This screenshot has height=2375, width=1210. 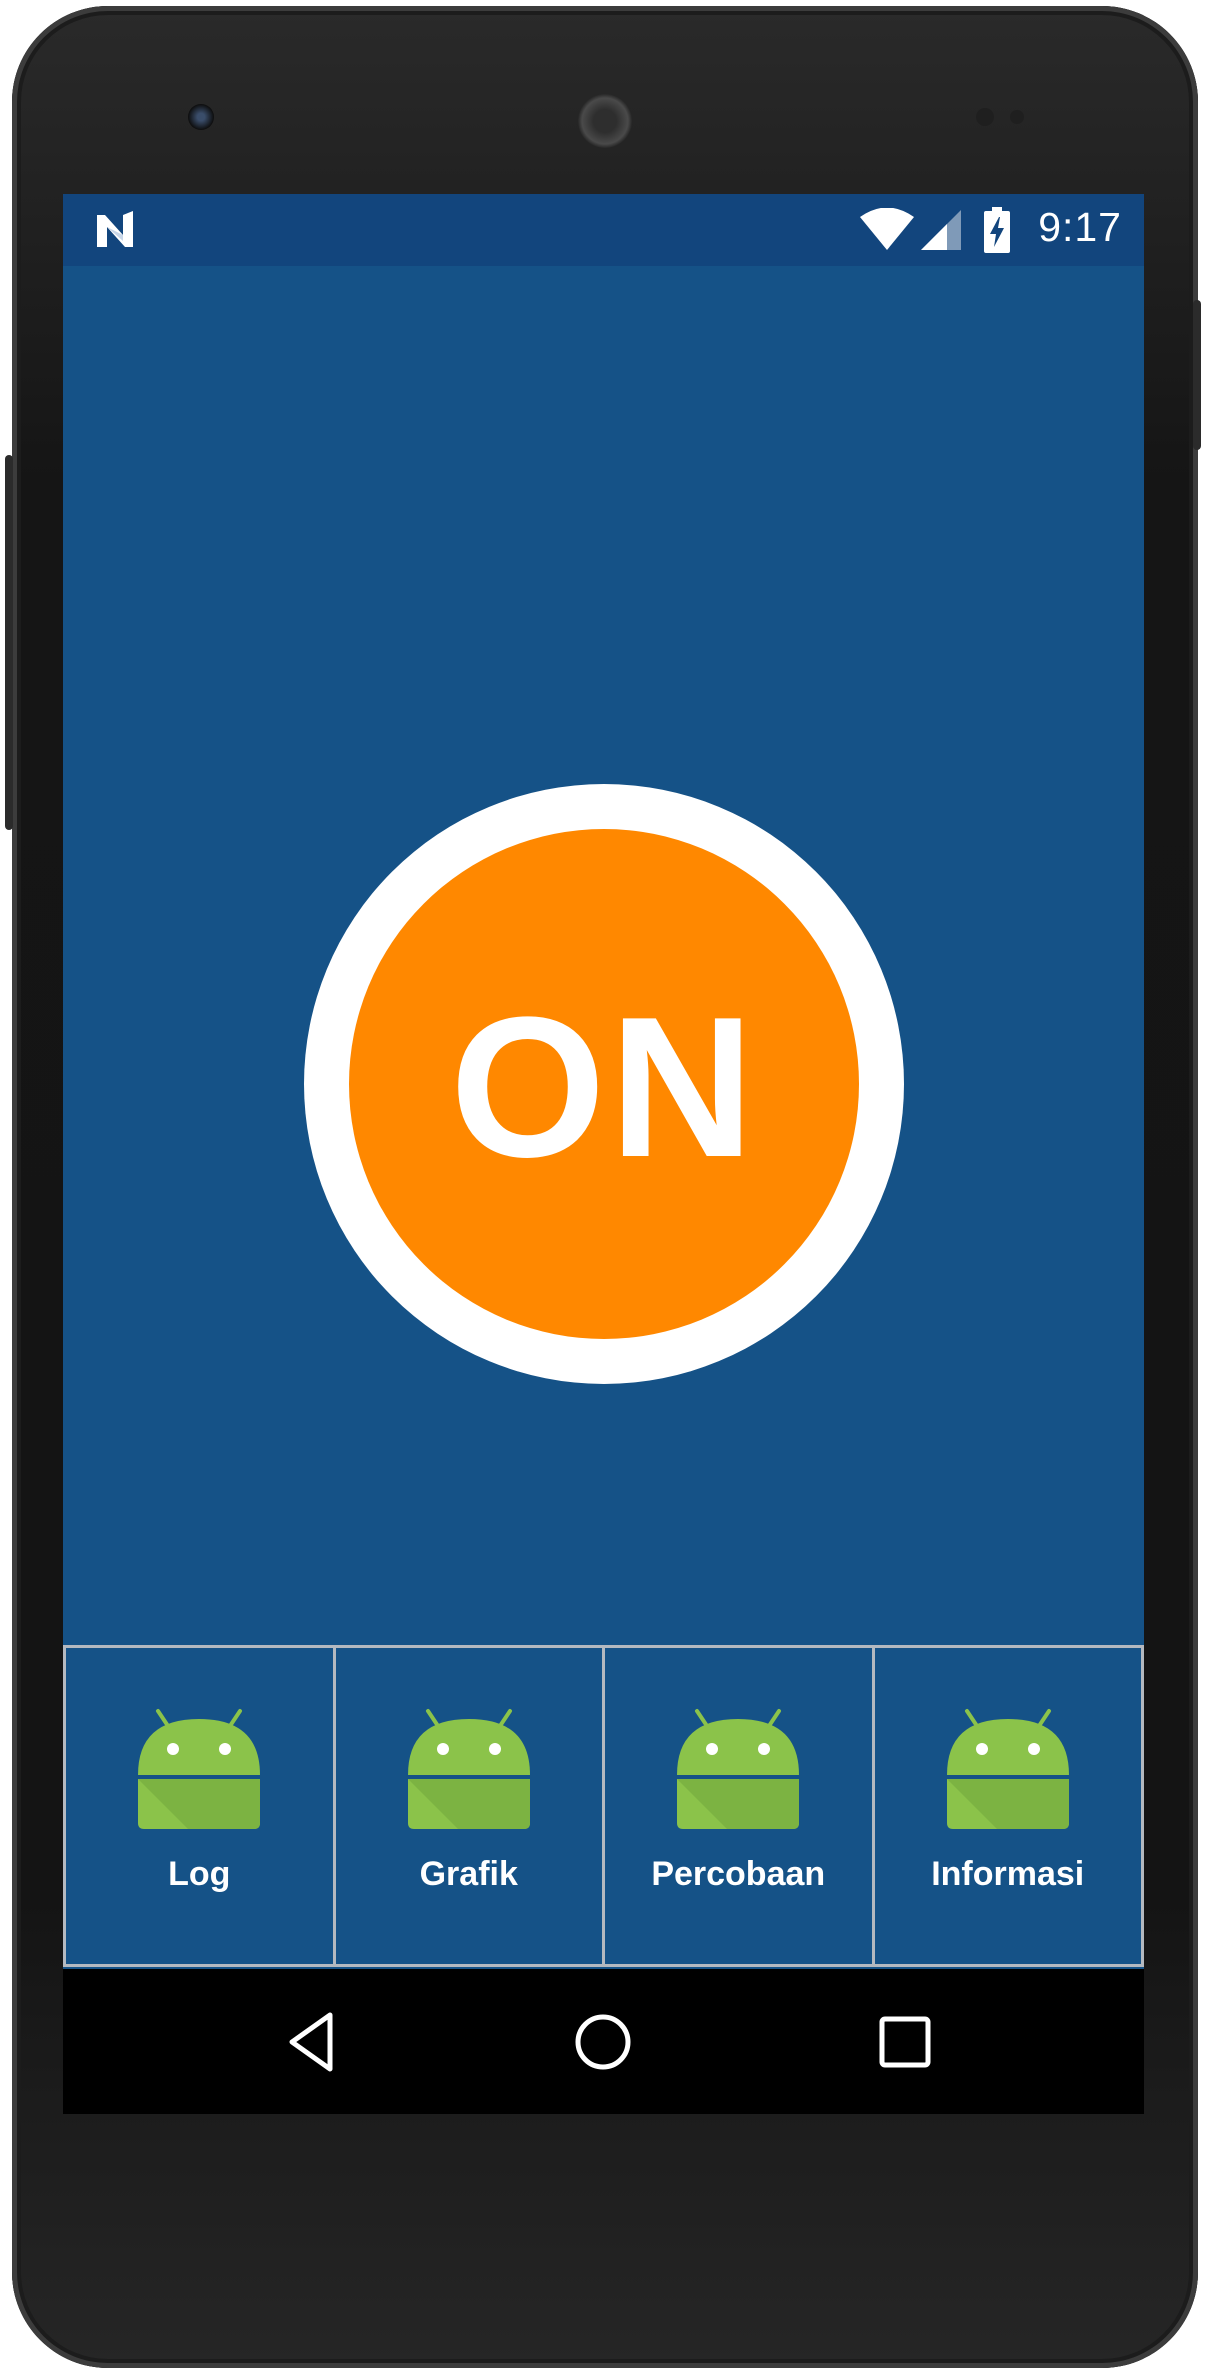 I want to click on home-icon, so click(x=603, y=2042).